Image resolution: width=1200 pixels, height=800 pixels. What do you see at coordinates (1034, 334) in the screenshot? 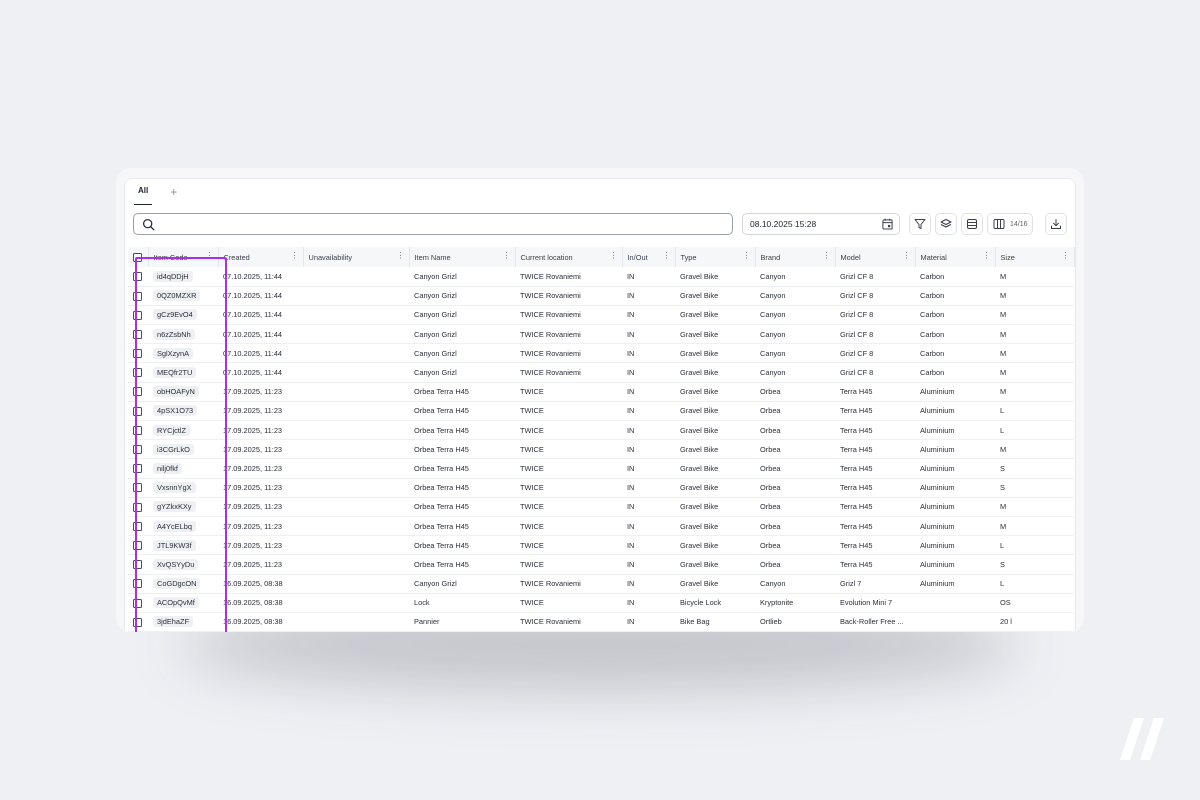
I see `cell-size: M` at bounding box center [1034, 334].